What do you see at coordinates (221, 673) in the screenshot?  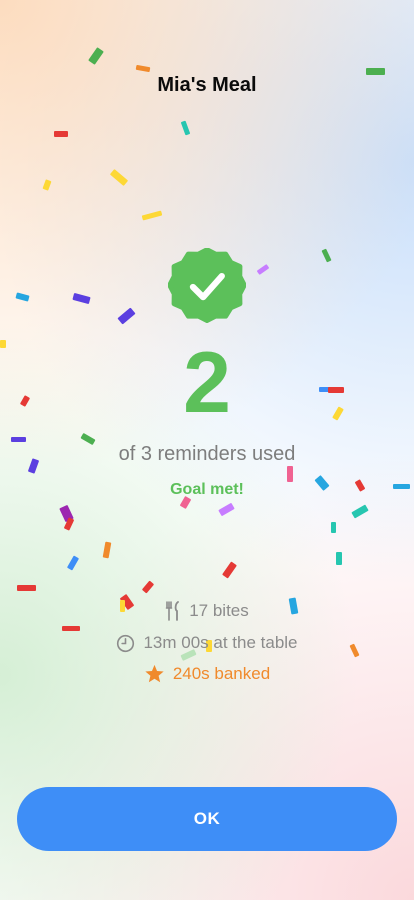 I see `banked-text: 240s banked` at bounding box center [221, 673].